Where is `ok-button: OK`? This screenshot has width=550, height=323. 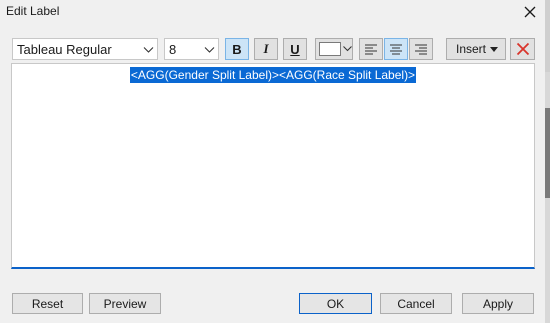
ok-button: OK is located at coordinates (335, 303).